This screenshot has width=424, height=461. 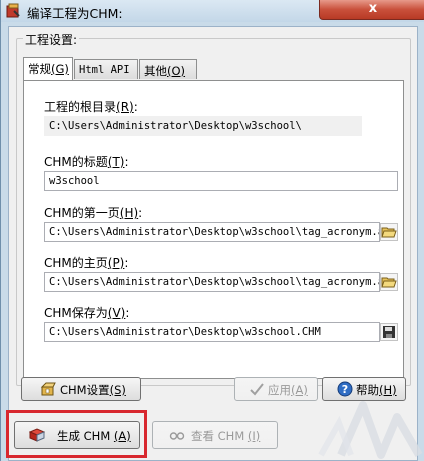 I want to click on first-page-browse-button, so click(x=389, y=232).